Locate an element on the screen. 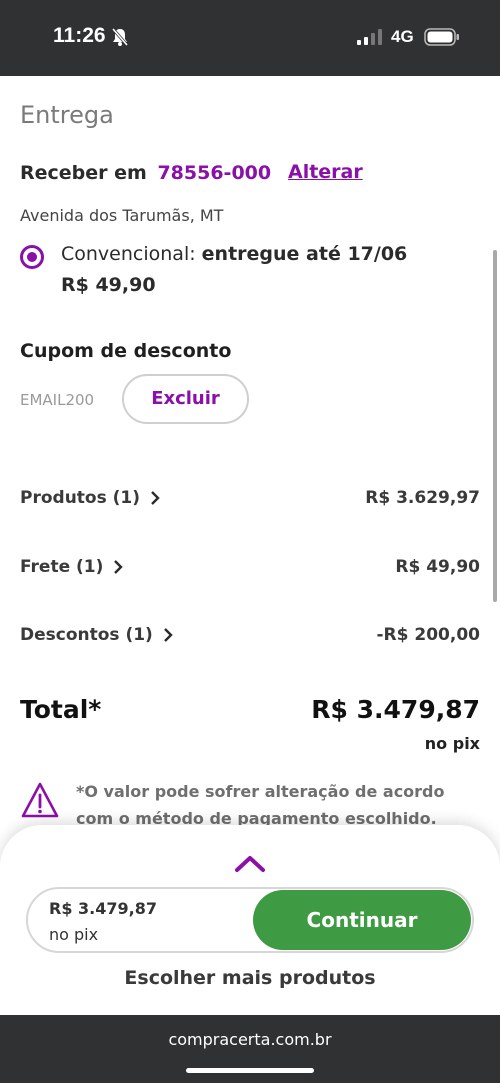 The height and width of the screenshot is (1083, 500). battery-icon is located at coordinates (442, 39).